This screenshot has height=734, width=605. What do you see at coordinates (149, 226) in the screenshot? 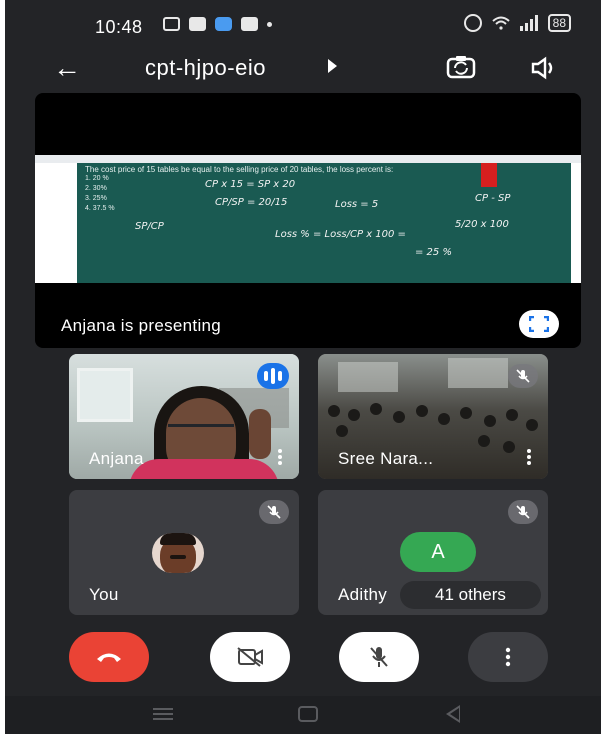
I see `slide-handwriting: SP/CP` at bounding box center [149, 226].